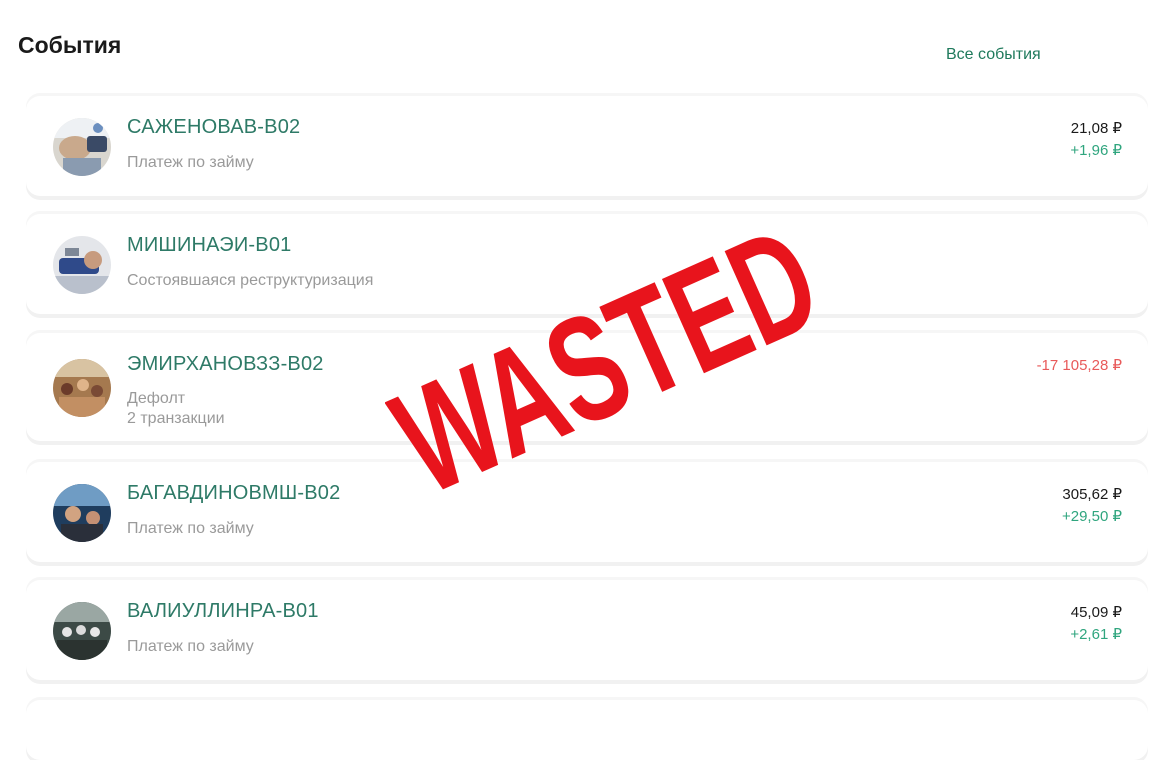  What do you see at coordinates (225, 364) in the screenshot?
I see `event-name: ЭМИРХАНОВЗЗ-В02` at bounding box center [225, 364].